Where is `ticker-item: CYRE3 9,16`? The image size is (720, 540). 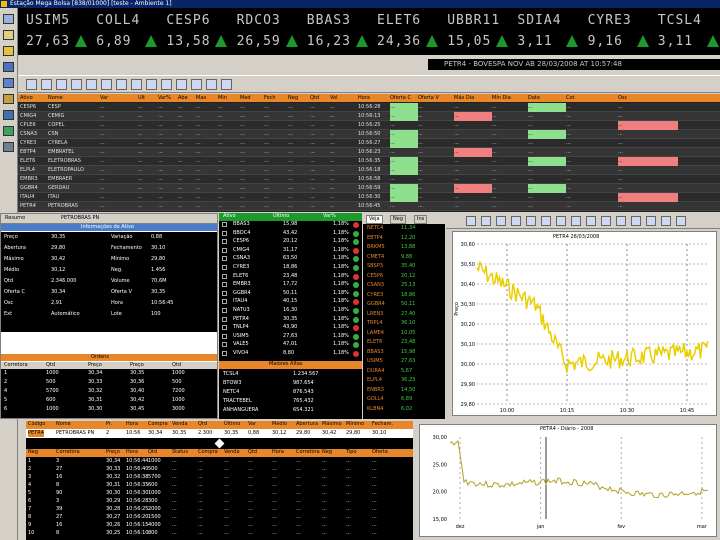
ticker-item: CYRE3 9,16 is located at coordinates (615, 31).